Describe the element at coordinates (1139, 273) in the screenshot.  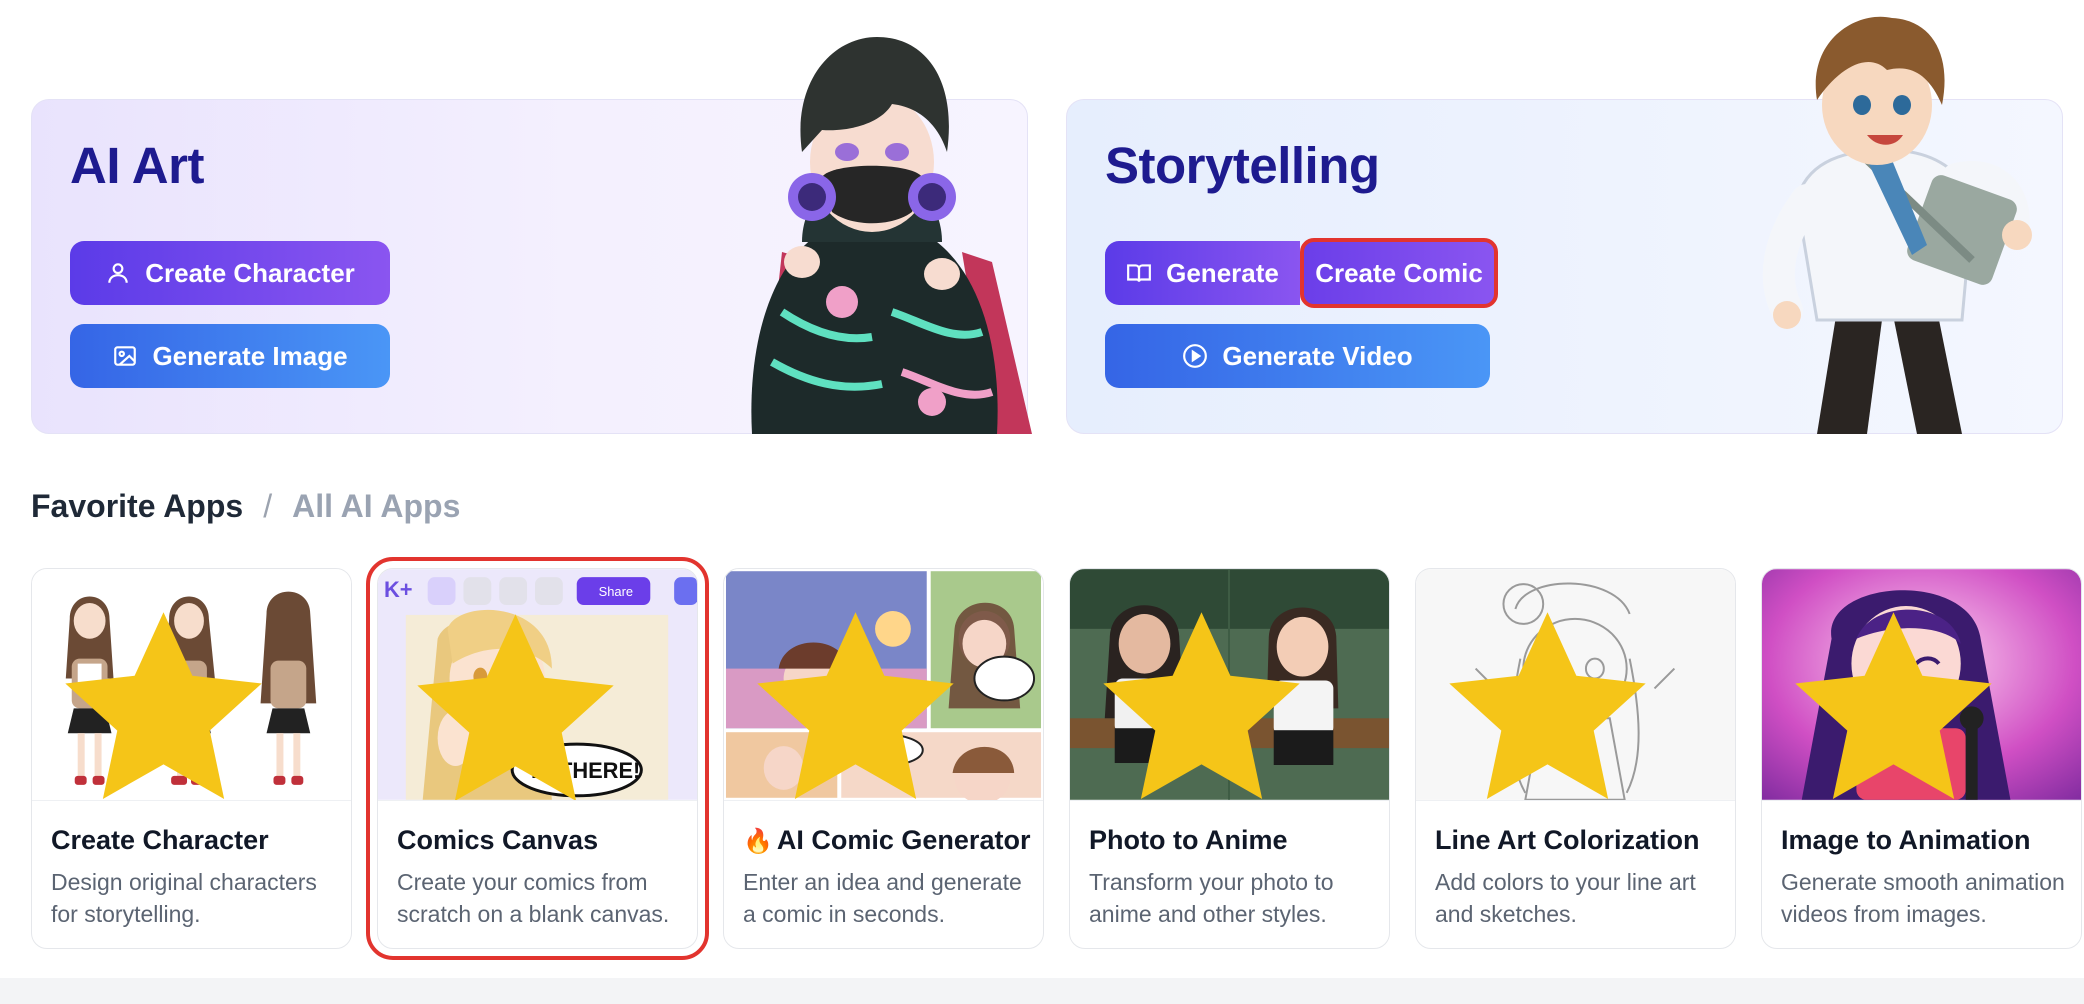
I see `book-open-icon` at that location.